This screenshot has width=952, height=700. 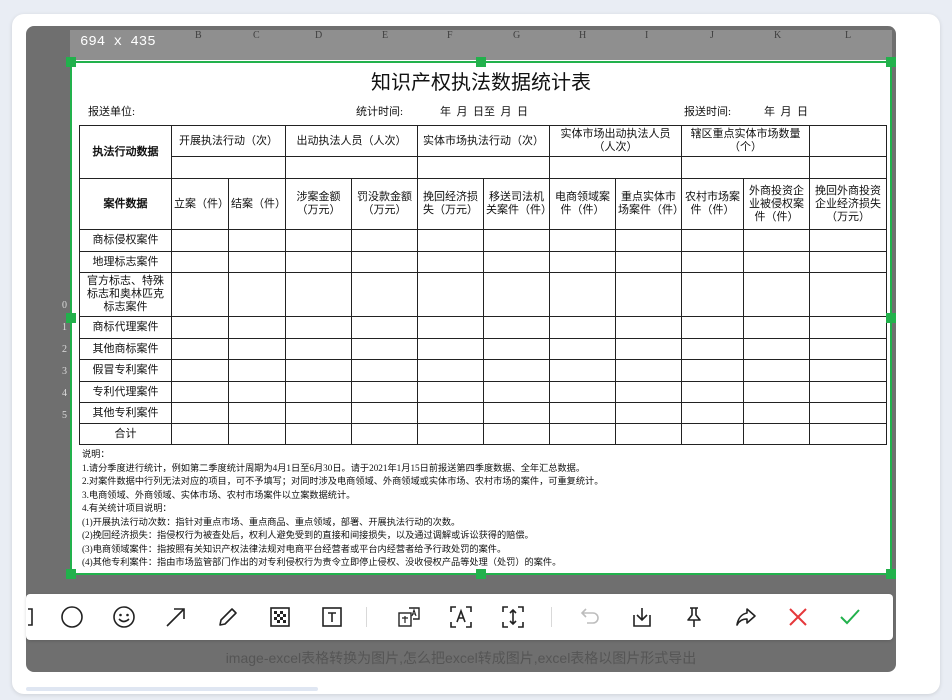 I want to click on scroll-capture-icon, so click(x=513, y=617).